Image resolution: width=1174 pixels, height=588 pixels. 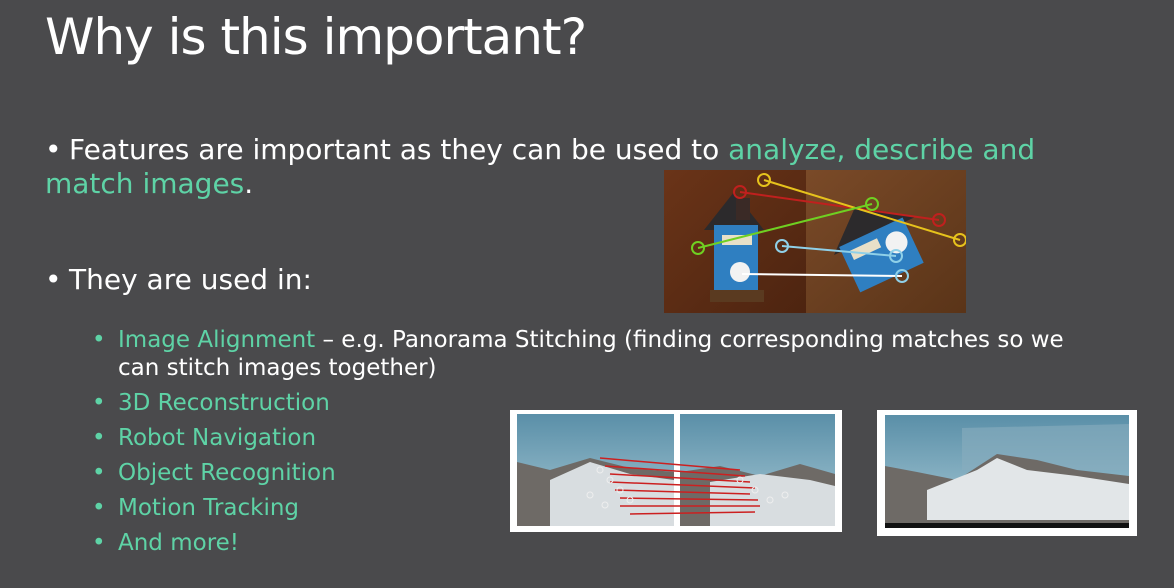 I want to click on feature-matching-image, so click(x=815, y=241).